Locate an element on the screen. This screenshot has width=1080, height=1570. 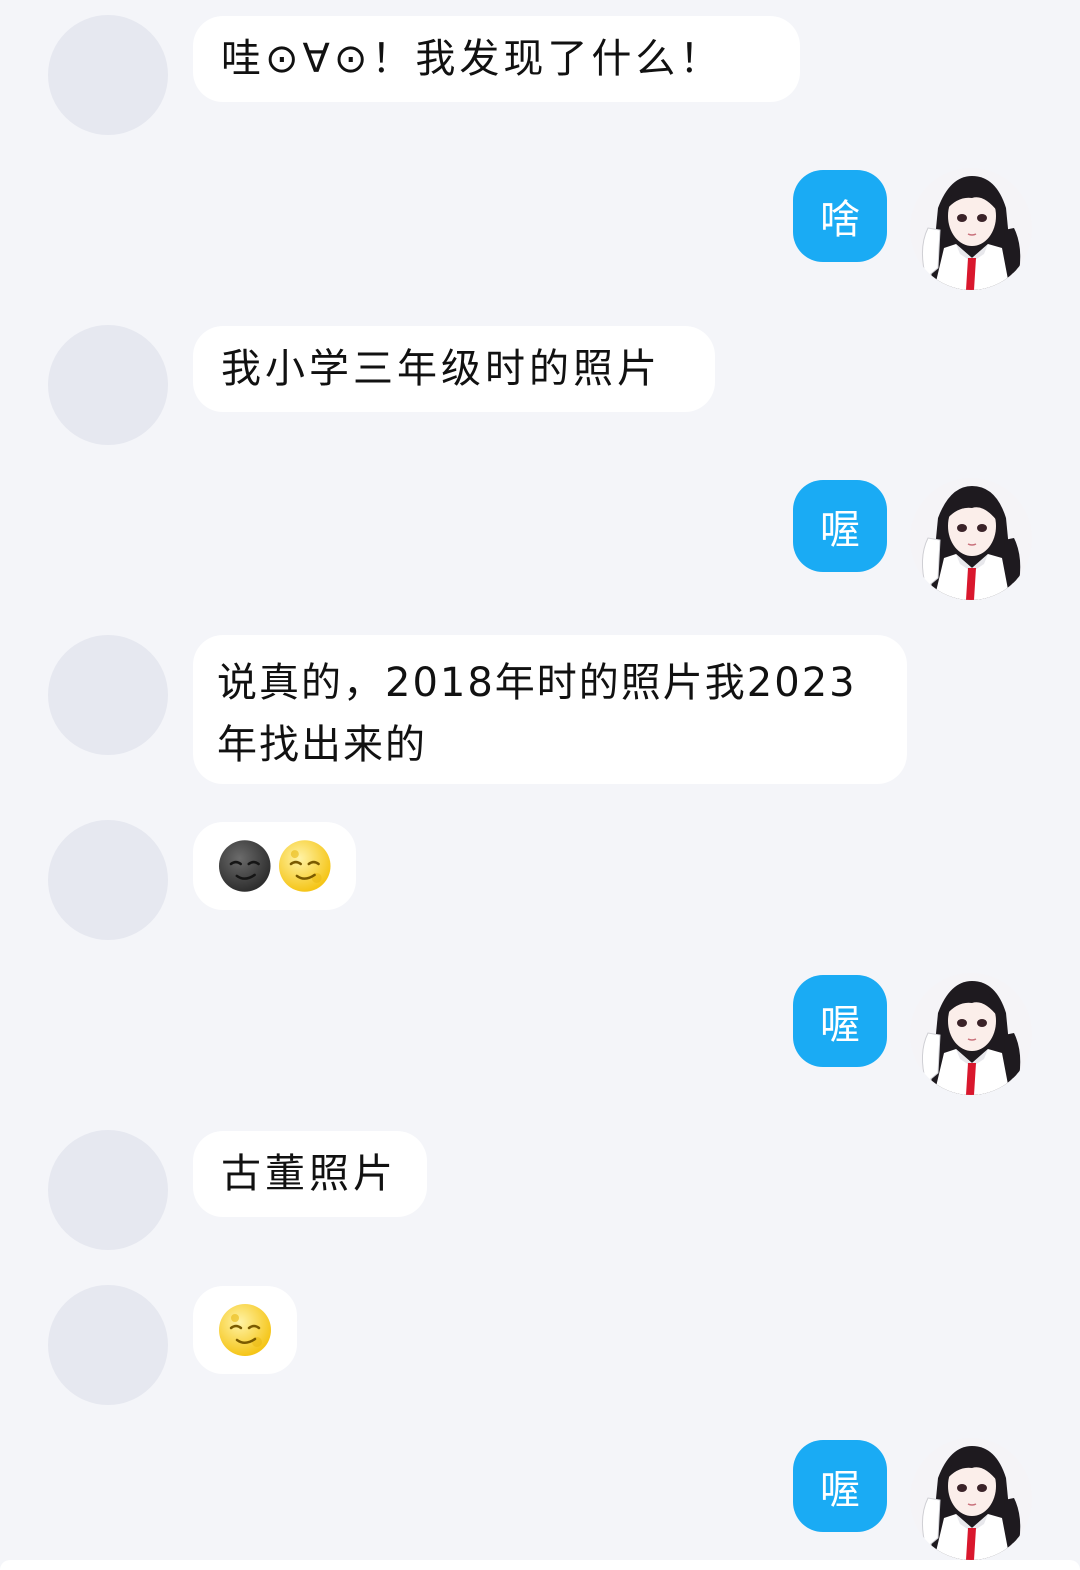
incoming-message-bubble: 古董照片 is located at coordinates (310, 1174).